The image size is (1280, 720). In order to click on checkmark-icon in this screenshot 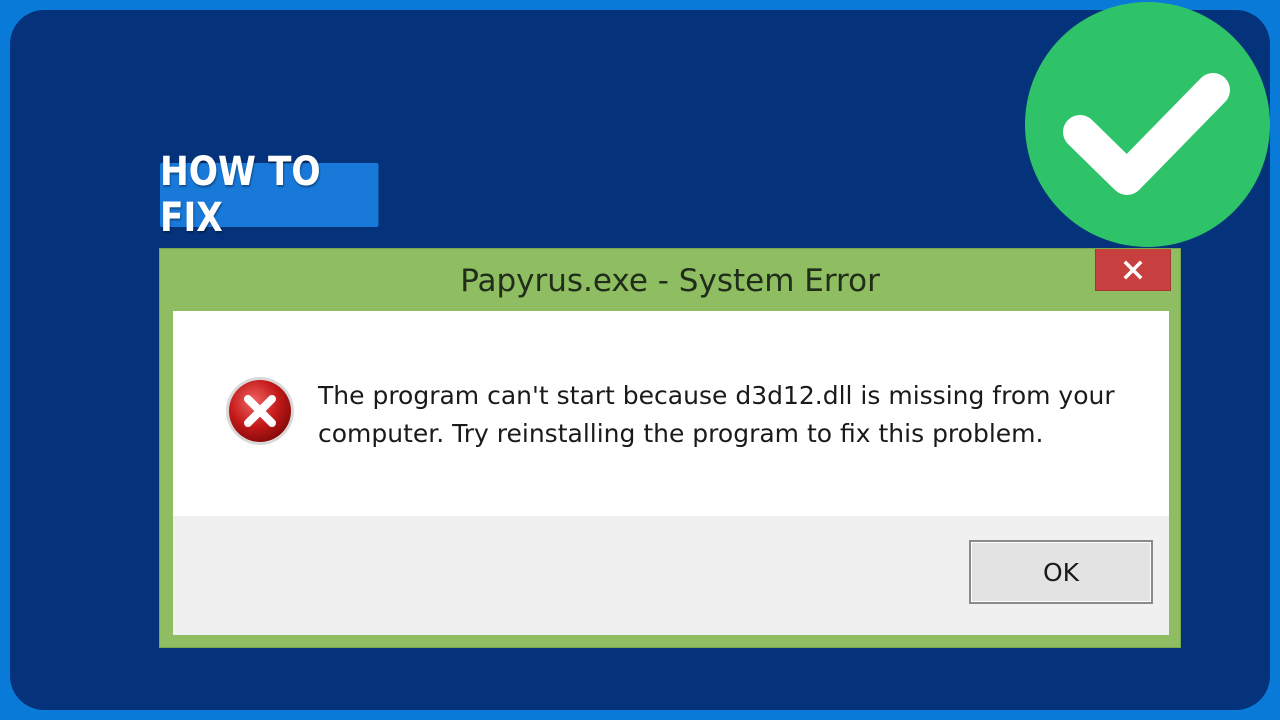, I will do `click(1146, 134)`.